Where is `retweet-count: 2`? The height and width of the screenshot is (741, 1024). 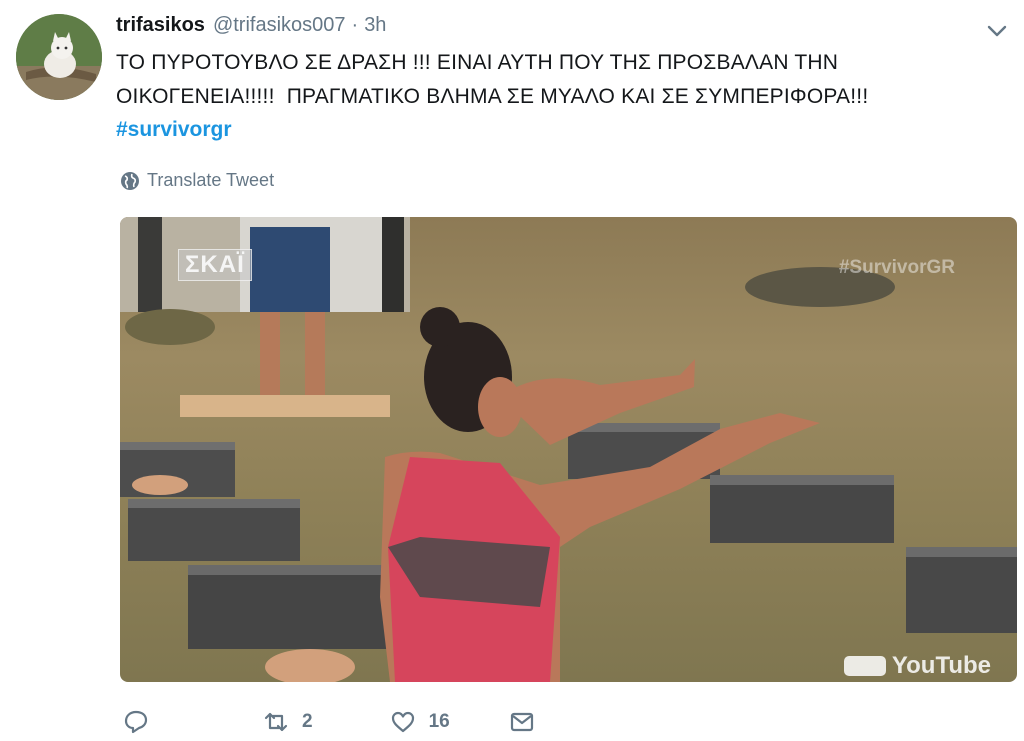 retweet-count: 2 is located at coordinates (307, 721).